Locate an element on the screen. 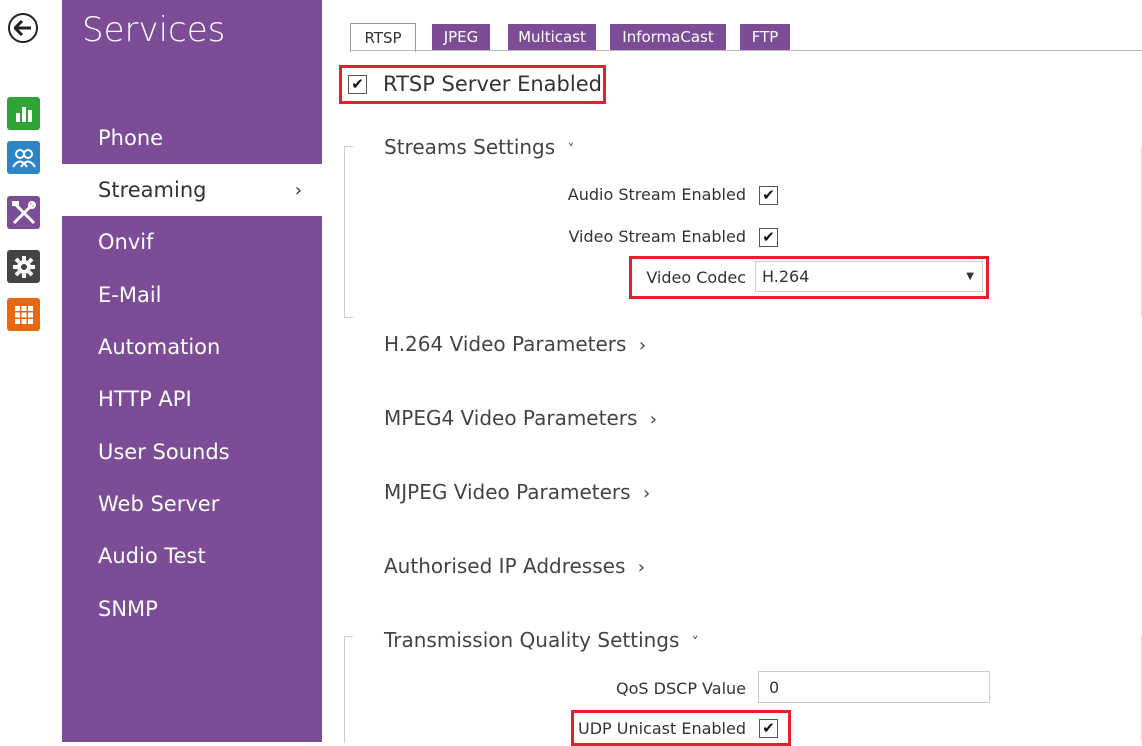 The image size is (1142, 746). tab-informacast: InformaCast is located at coordinates (668, 37).